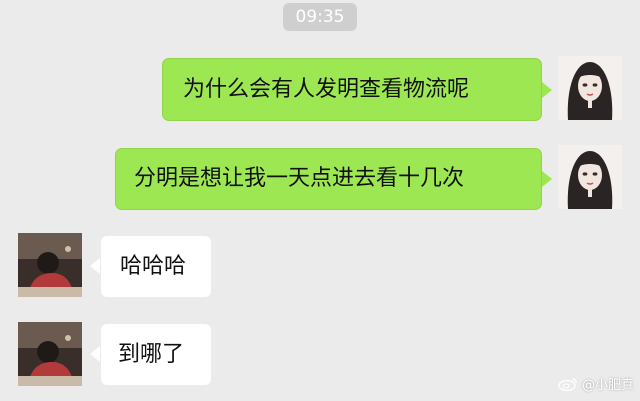 The height and width of the screenshot is (401, 640). Describe the element at coordinates (299, 178) in the screenshot. I see `message-text: 分明是想让我一天点进去看十几次` at that location.